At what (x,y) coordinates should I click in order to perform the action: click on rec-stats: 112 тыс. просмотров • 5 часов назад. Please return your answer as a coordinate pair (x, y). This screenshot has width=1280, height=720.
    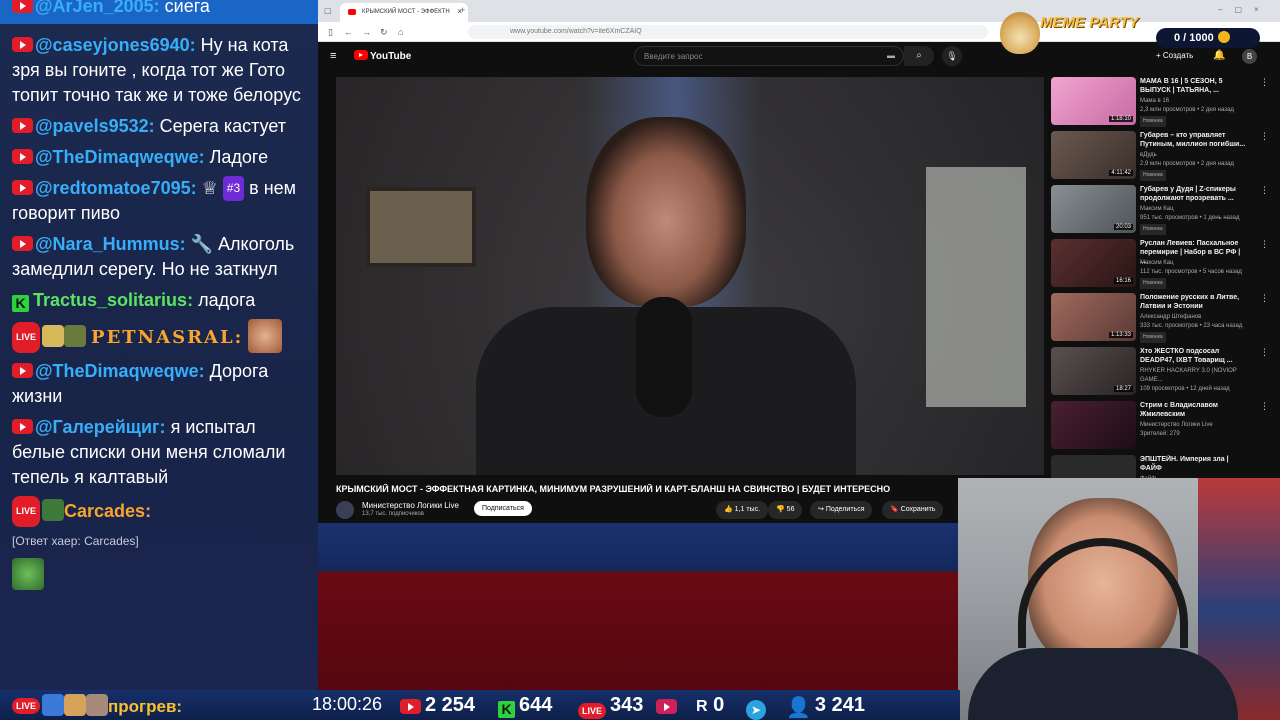
    Looking at the image, I should click on (1191, 272).